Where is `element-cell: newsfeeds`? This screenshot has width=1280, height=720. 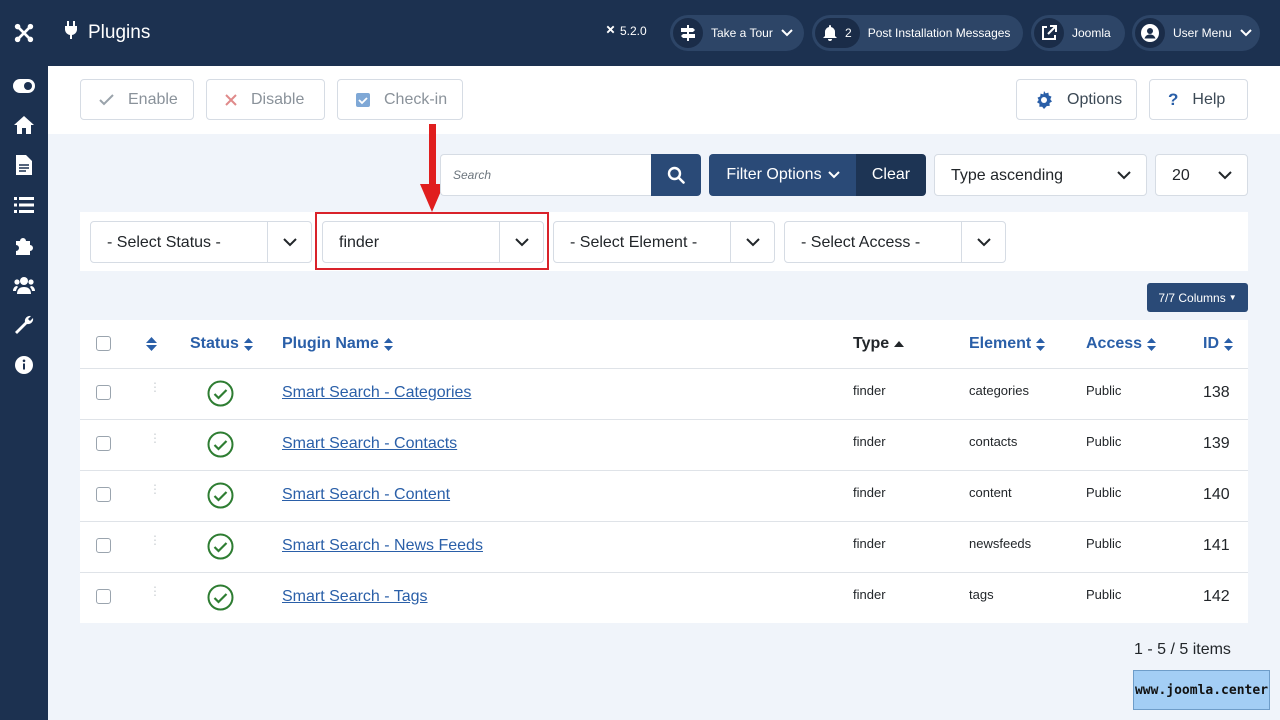
element-cell: newsfeeds is located at coordinates (1000, 543).